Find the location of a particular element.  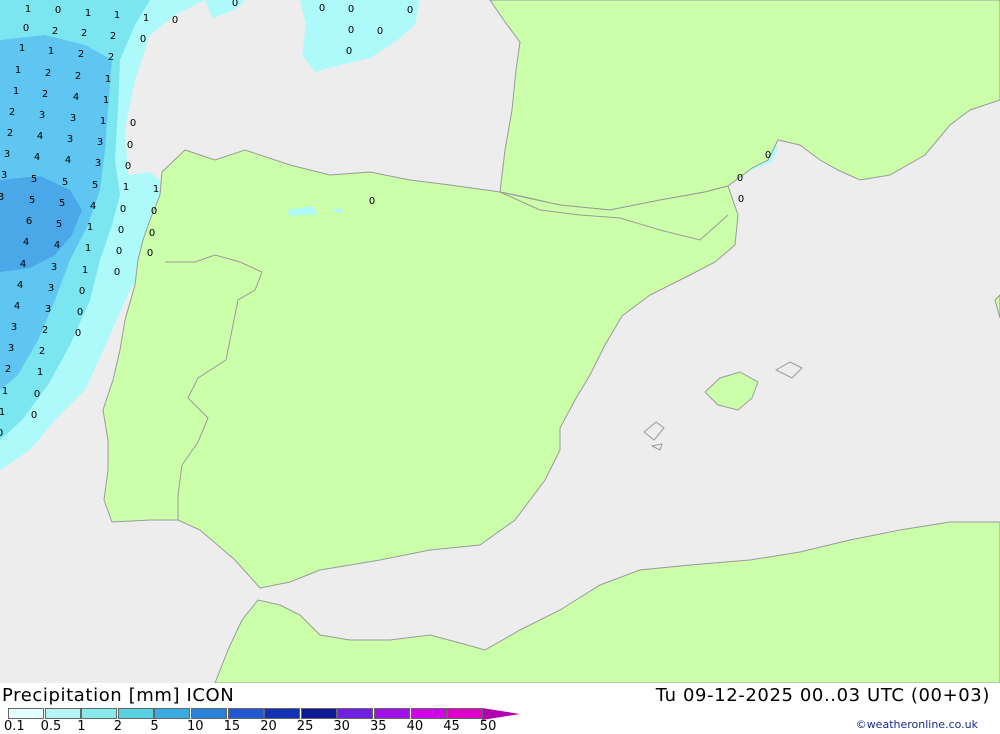

legend-label: 0.1 is located at coordinates (14, 726).